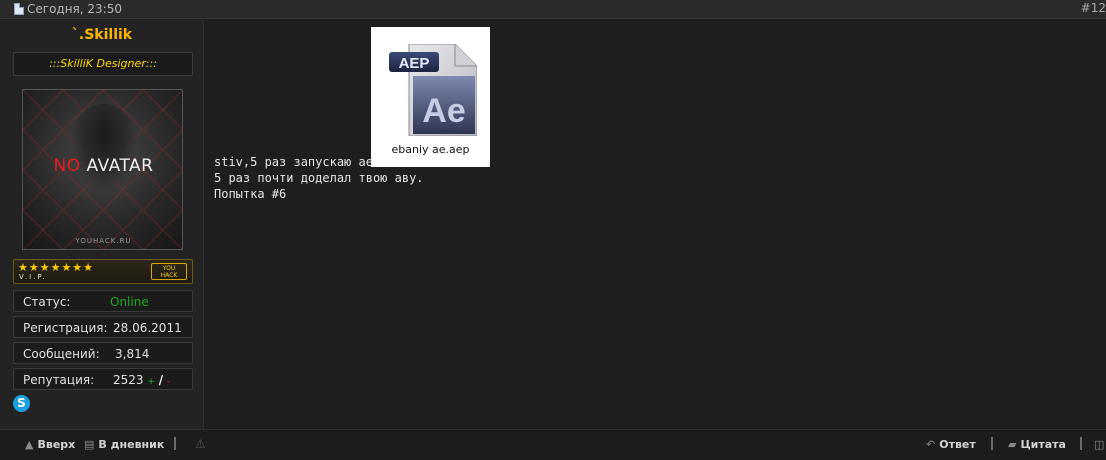 This screenshot has height=460, width=1106. What do you see at coordinates (1093, 8) in the screenshot?
I see `post-number-link: #12` at bounding box center [1093, 8].